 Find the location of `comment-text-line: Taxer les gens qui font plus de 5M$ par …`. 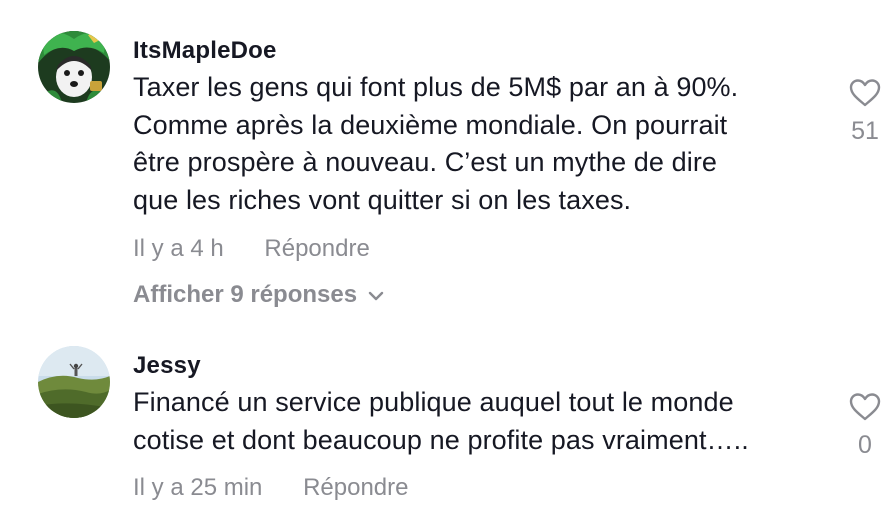

comment-text-line: Taxer les gens qui font plus de 5M$ par … is located at coordinates (436, 87).